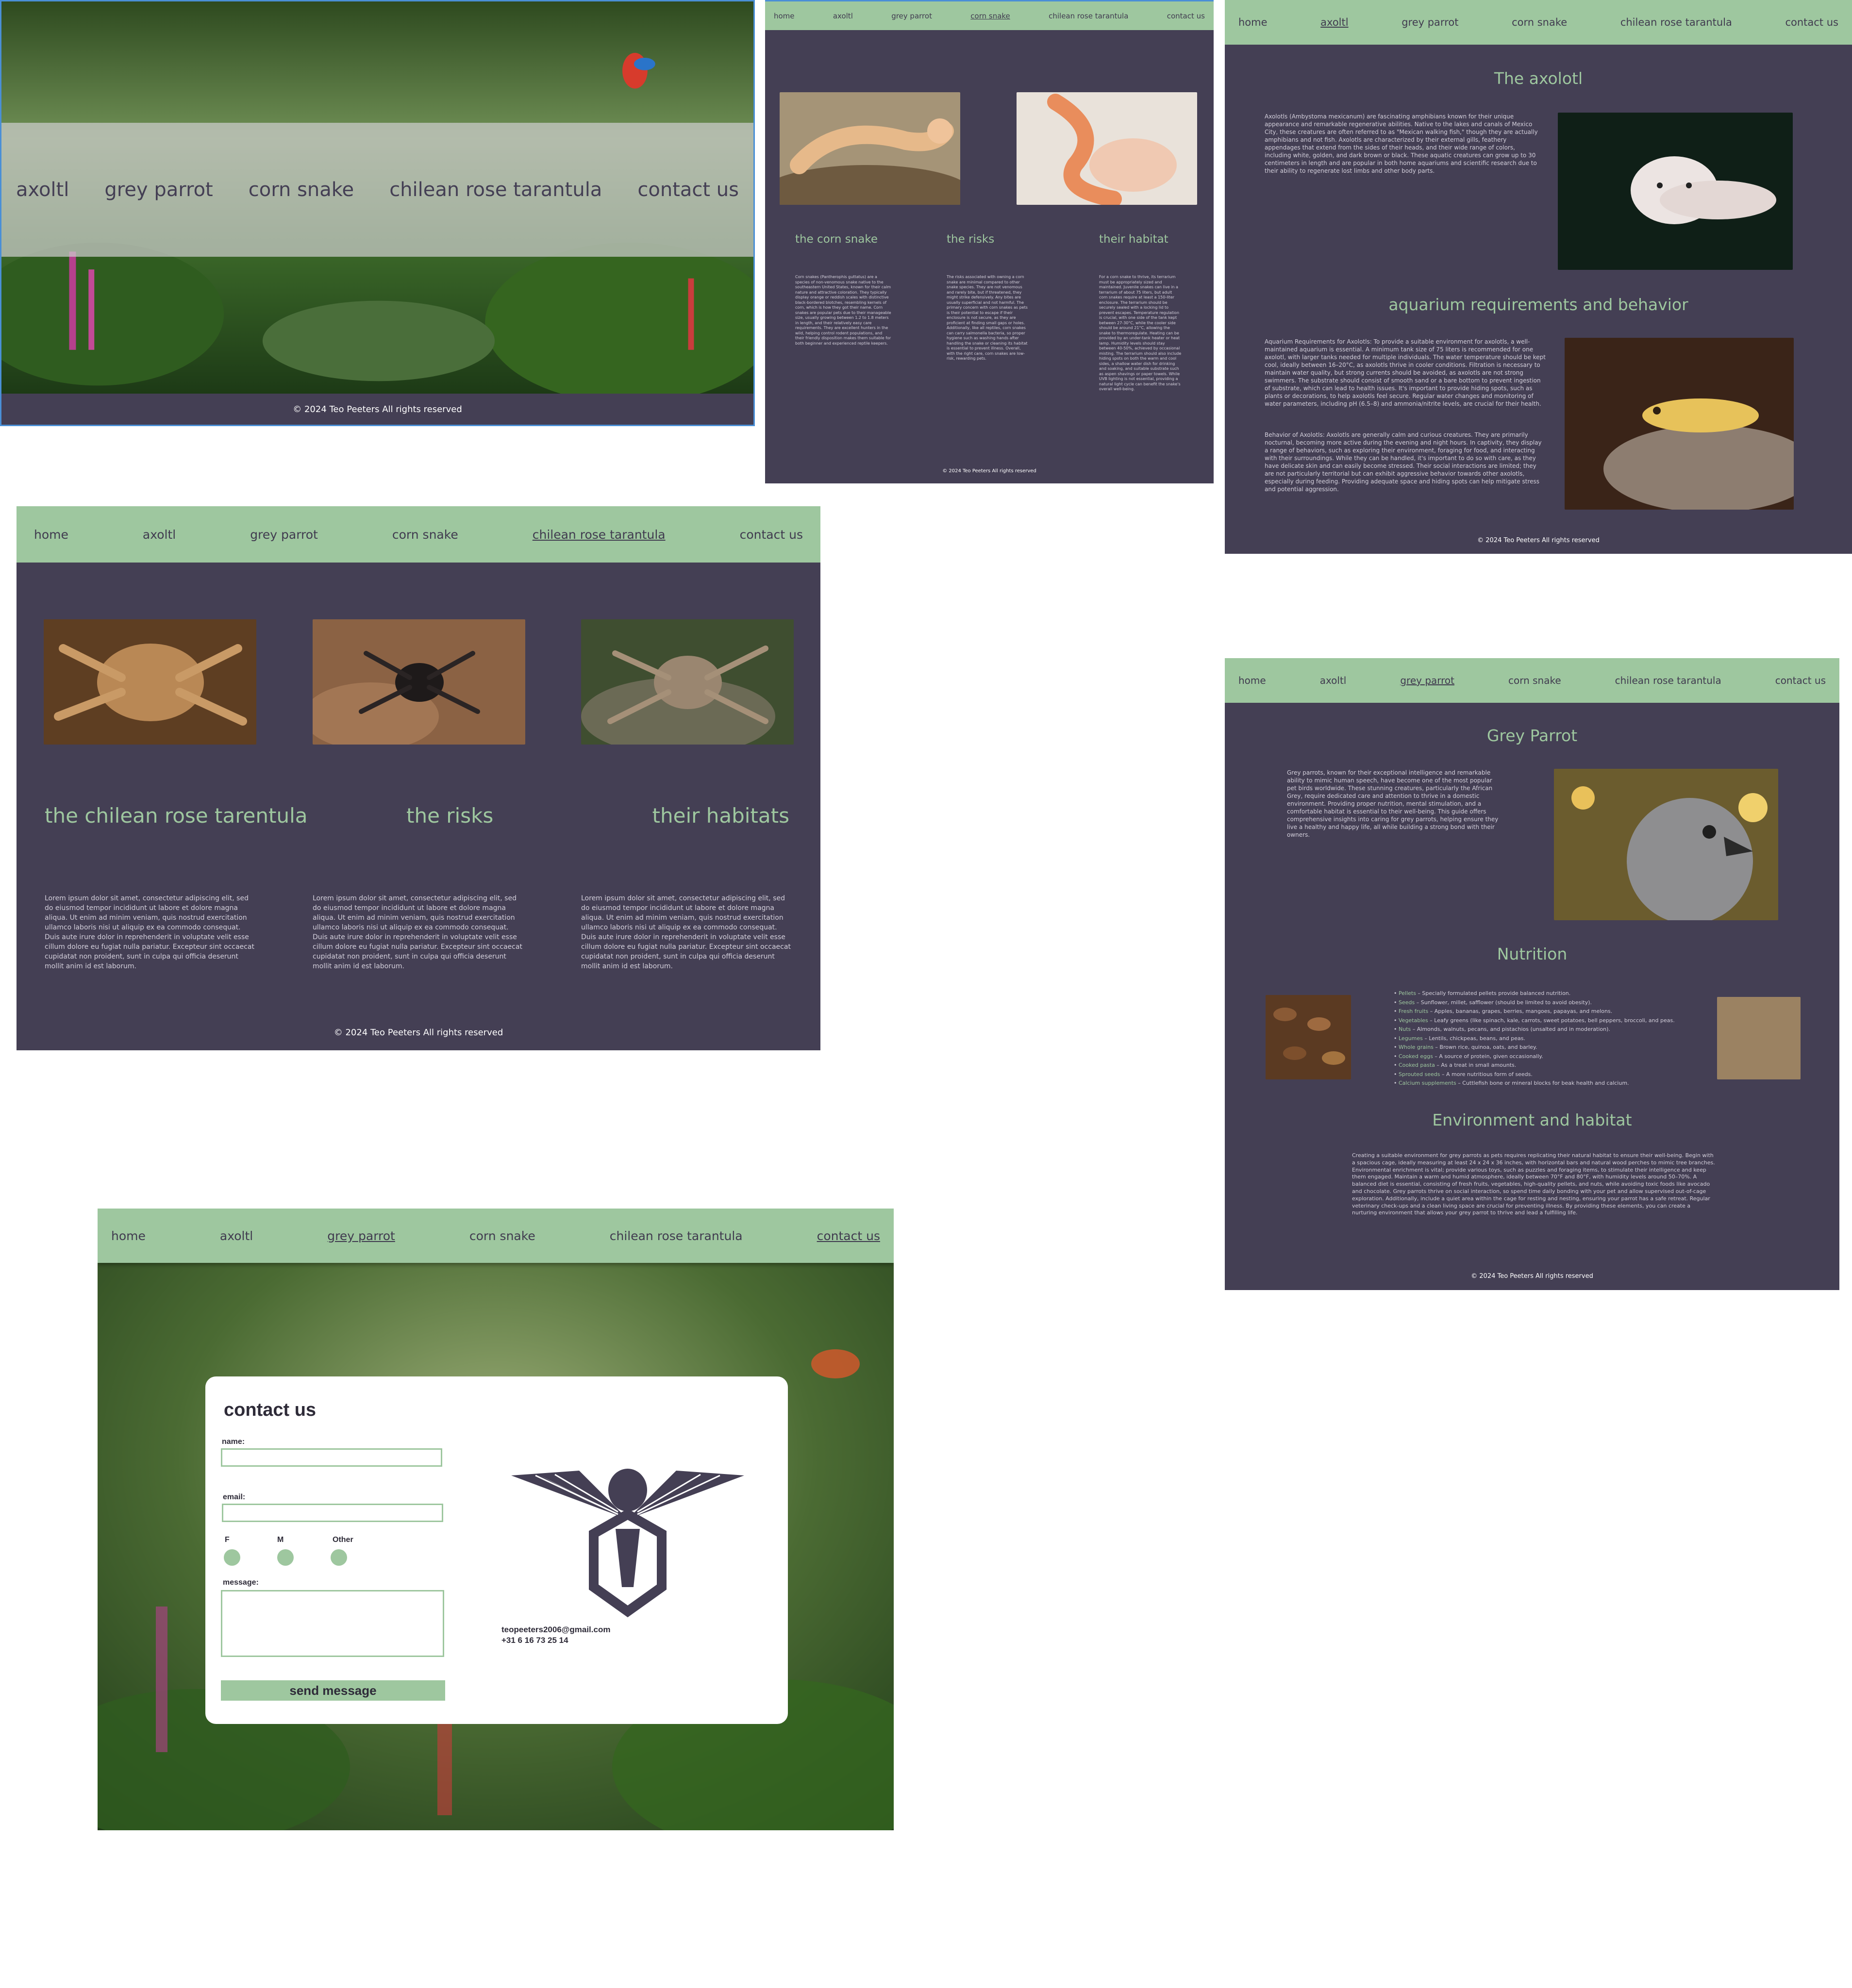 This screenshot has width=1852, height=1988. I want to click on home-menu-contact: contact us, so click(688, 190).